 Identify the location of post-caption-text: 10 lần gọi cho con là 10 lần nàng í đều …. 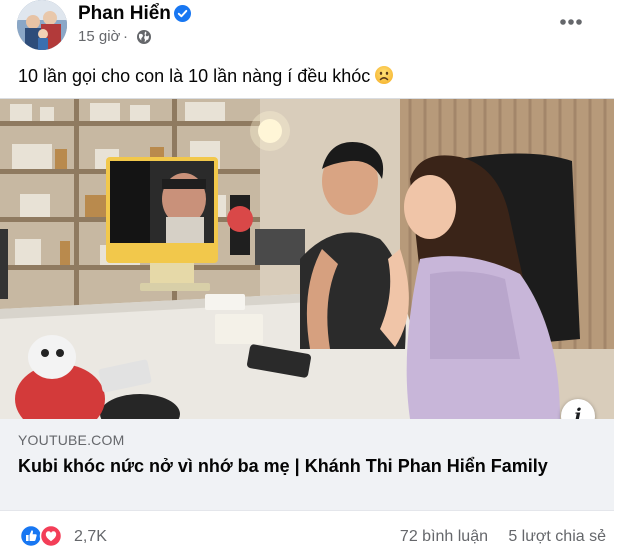
(194, 76).